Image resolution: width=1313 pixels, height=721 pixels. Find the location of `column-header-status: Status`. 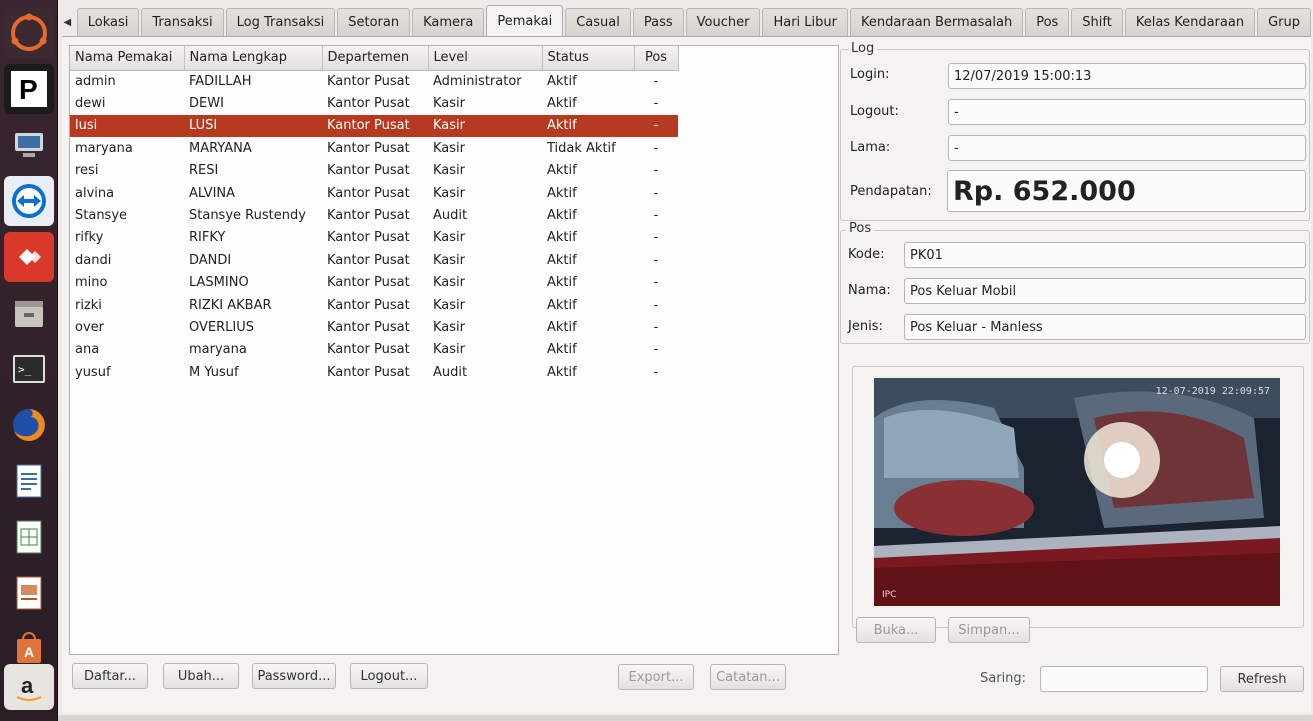

column-header-status: Status is located at coordinates (588, 58).